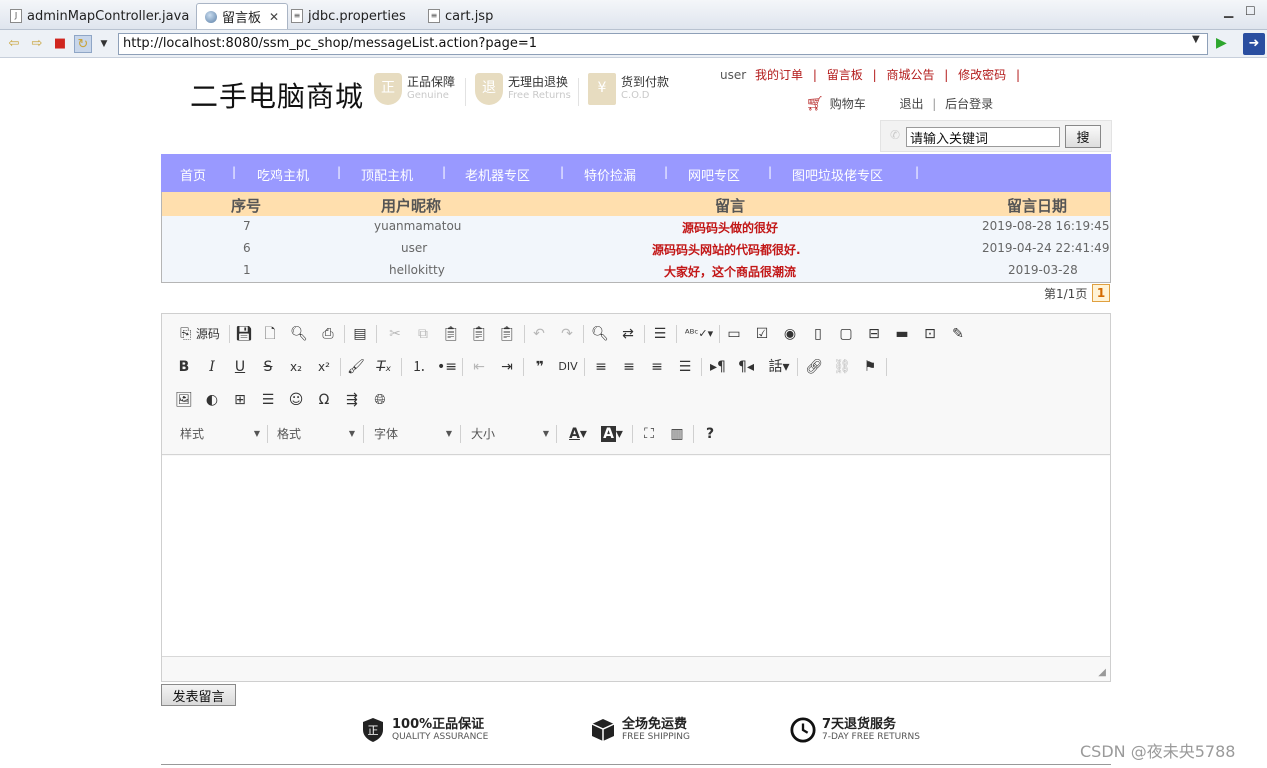 The image size is (1267, 768). What do you see at coordinates (352, 400) in the screenshot?
I see `page-break-icon: ⇶` at bounding box center [352, 400].